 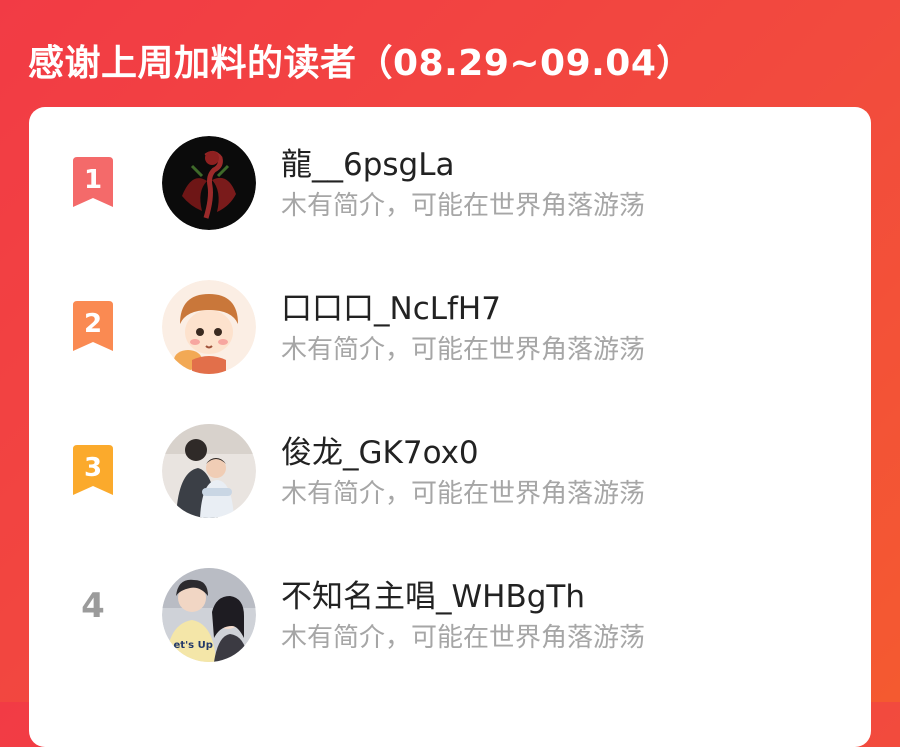 What do you see at coordinates (93, 468) in the screenshot?
I see `rank-number: 3` at bounding box center [93, 468].